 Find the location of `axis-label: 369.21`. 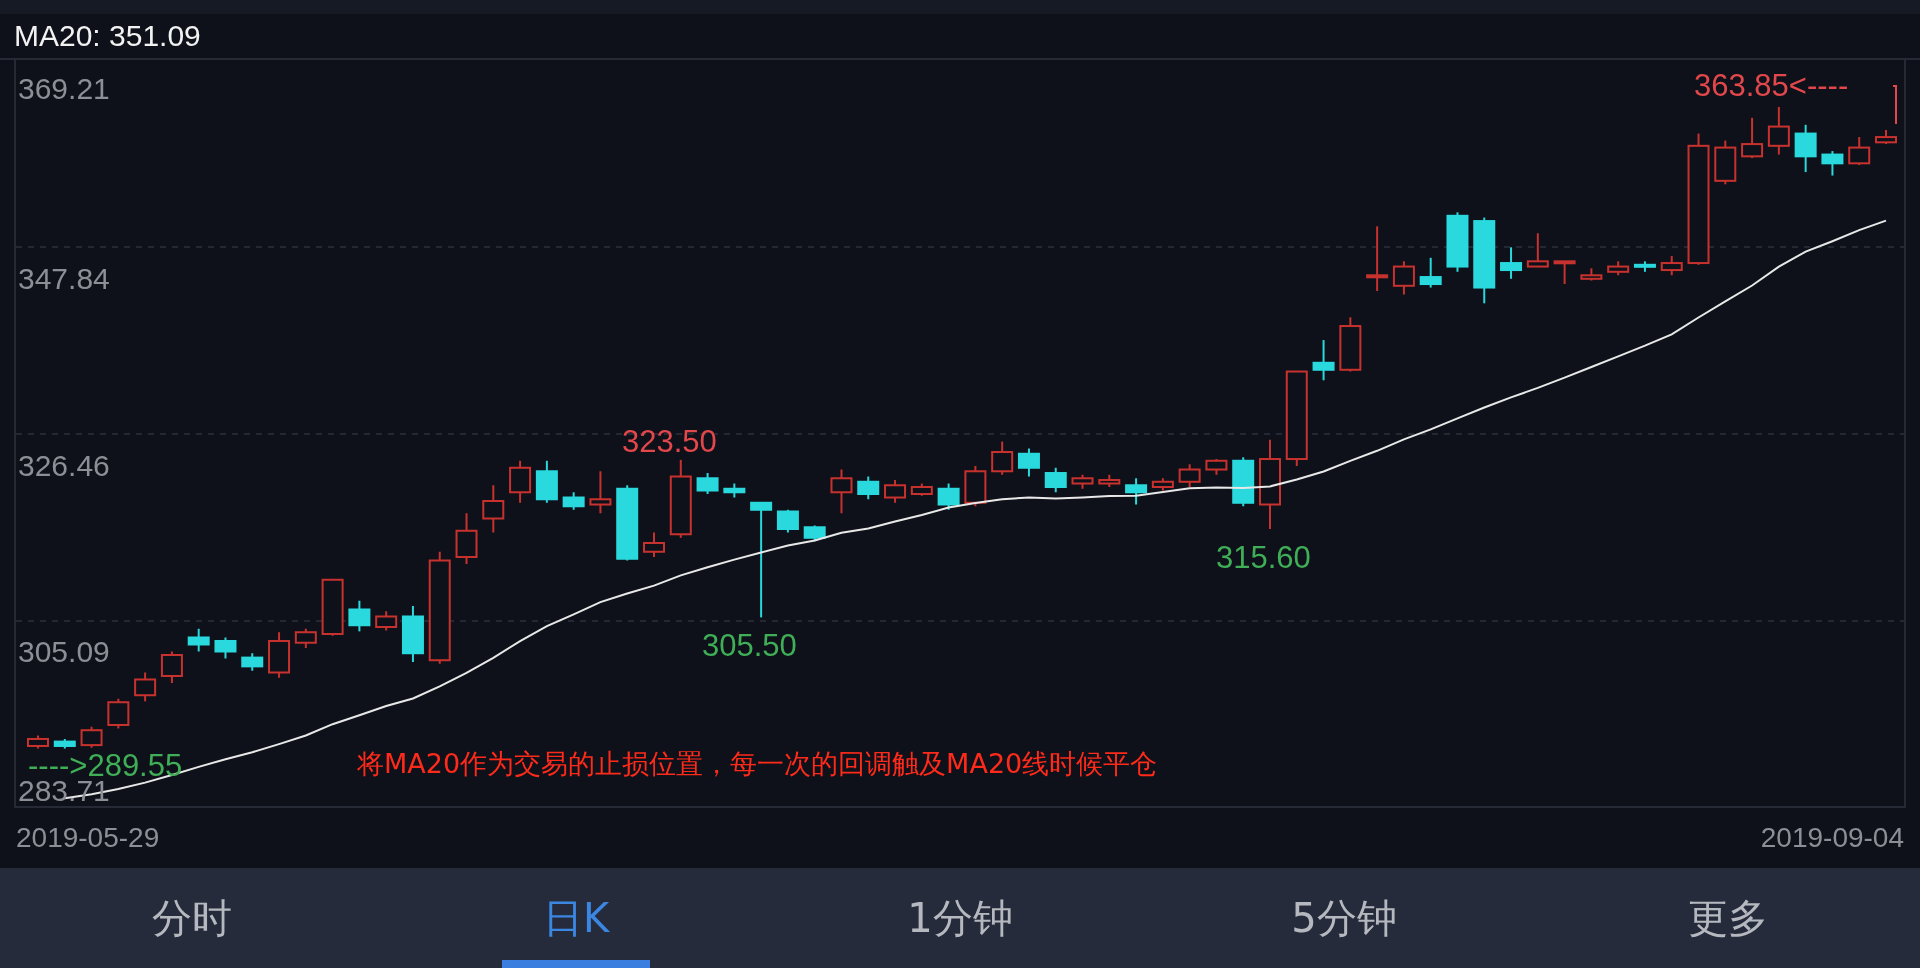

axis-label: 369.21 is located at coordinates (64, 89).